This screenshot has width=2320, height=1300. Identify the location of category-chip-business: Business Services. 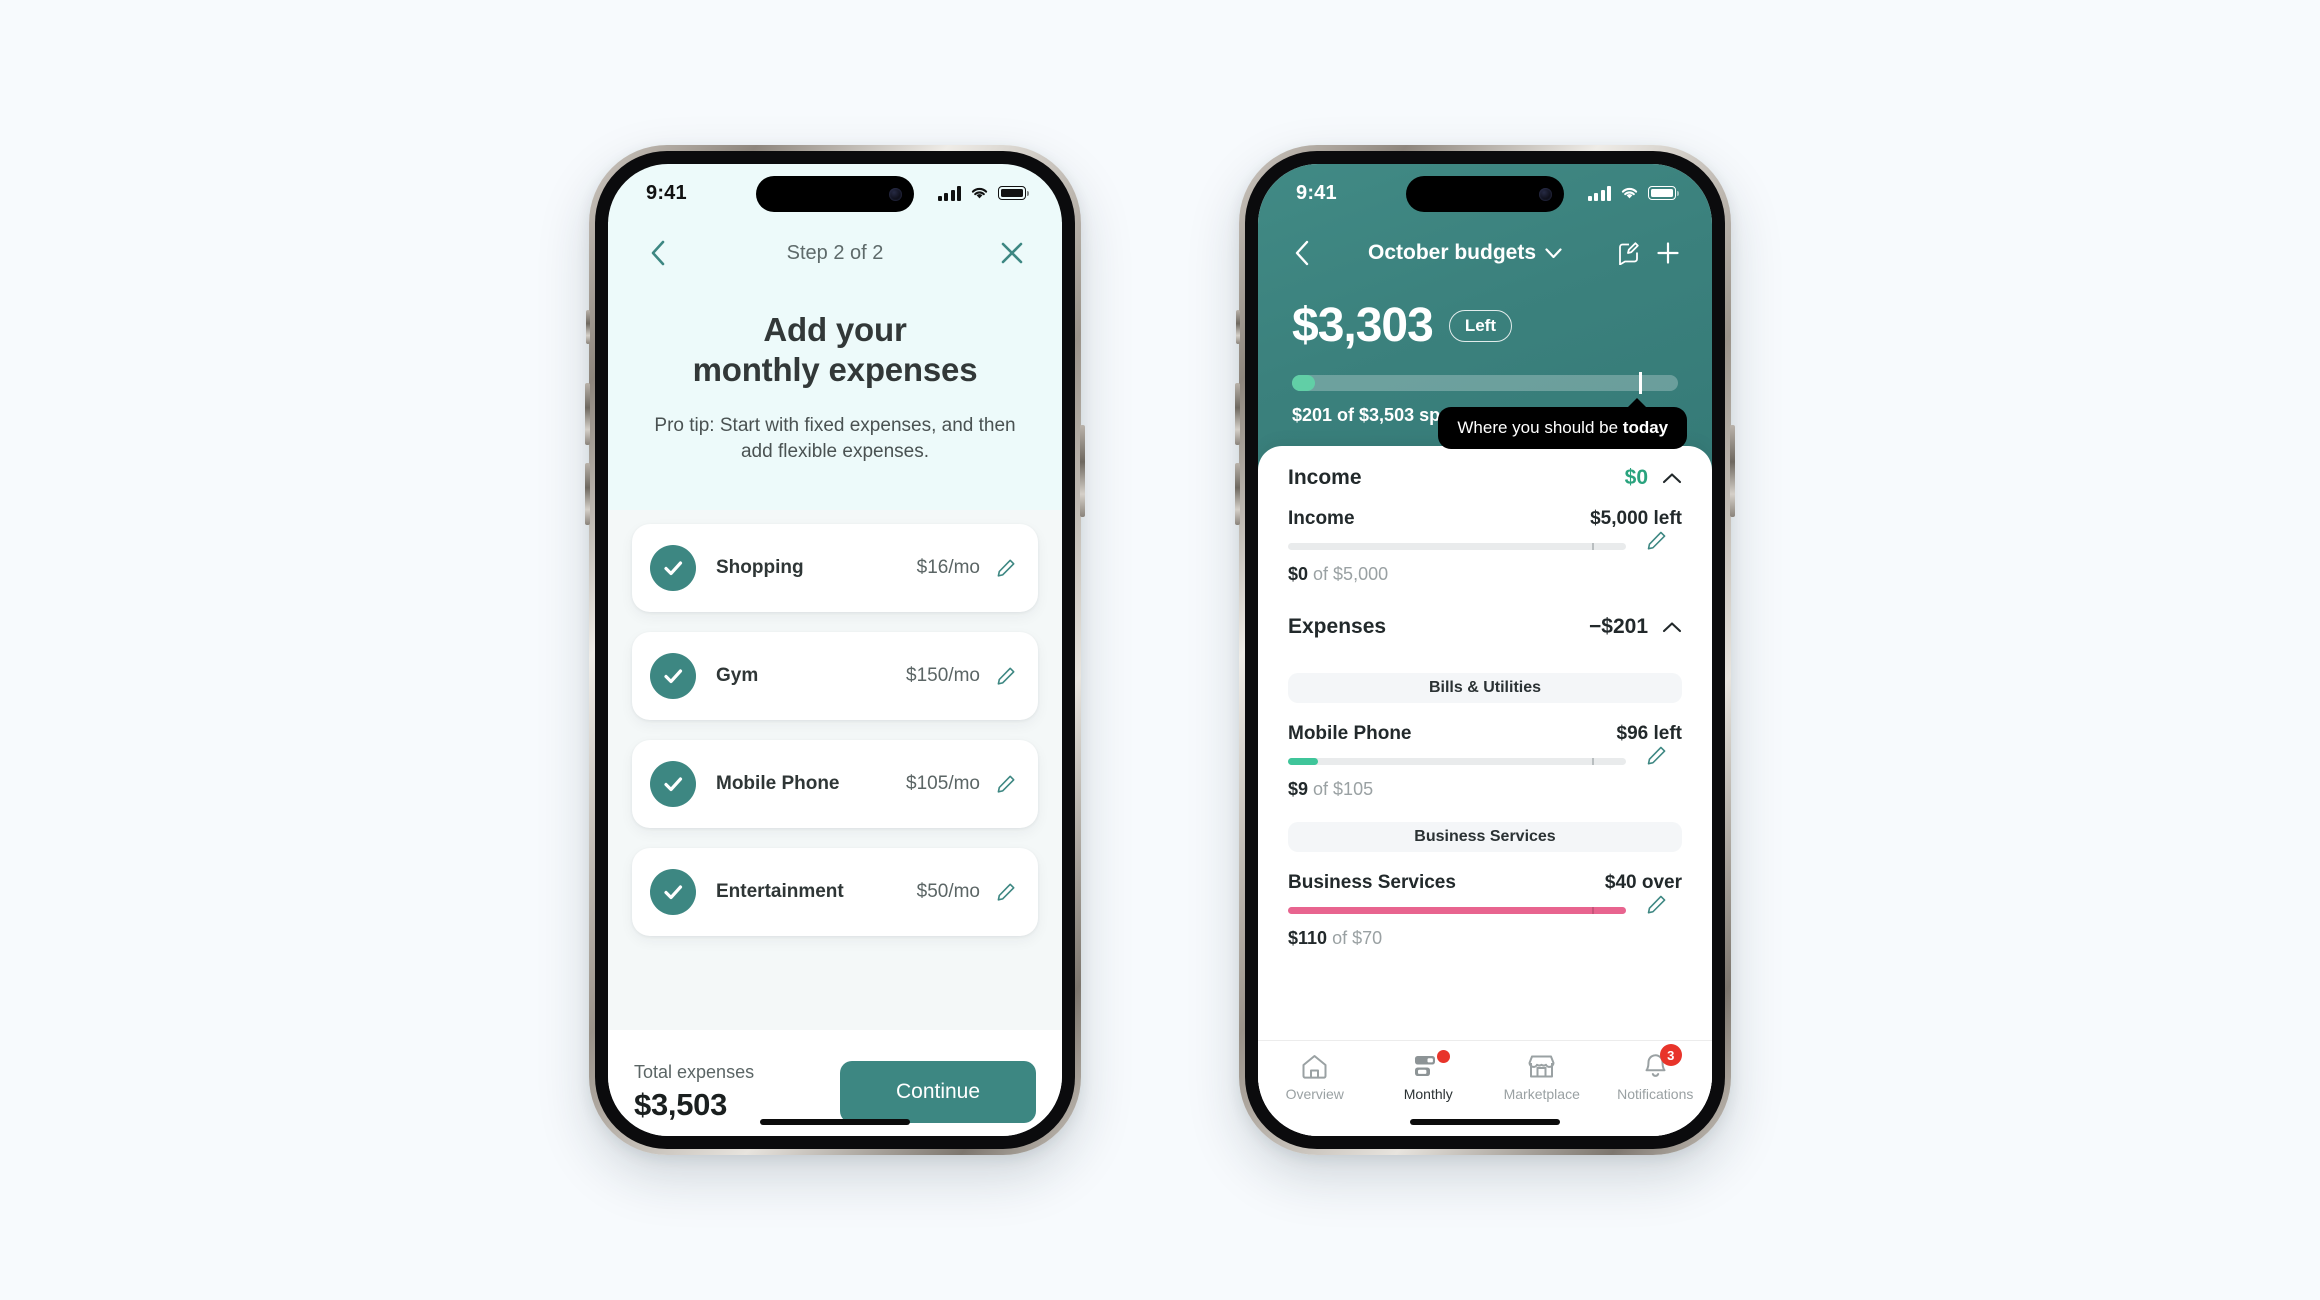
(1485, 837).